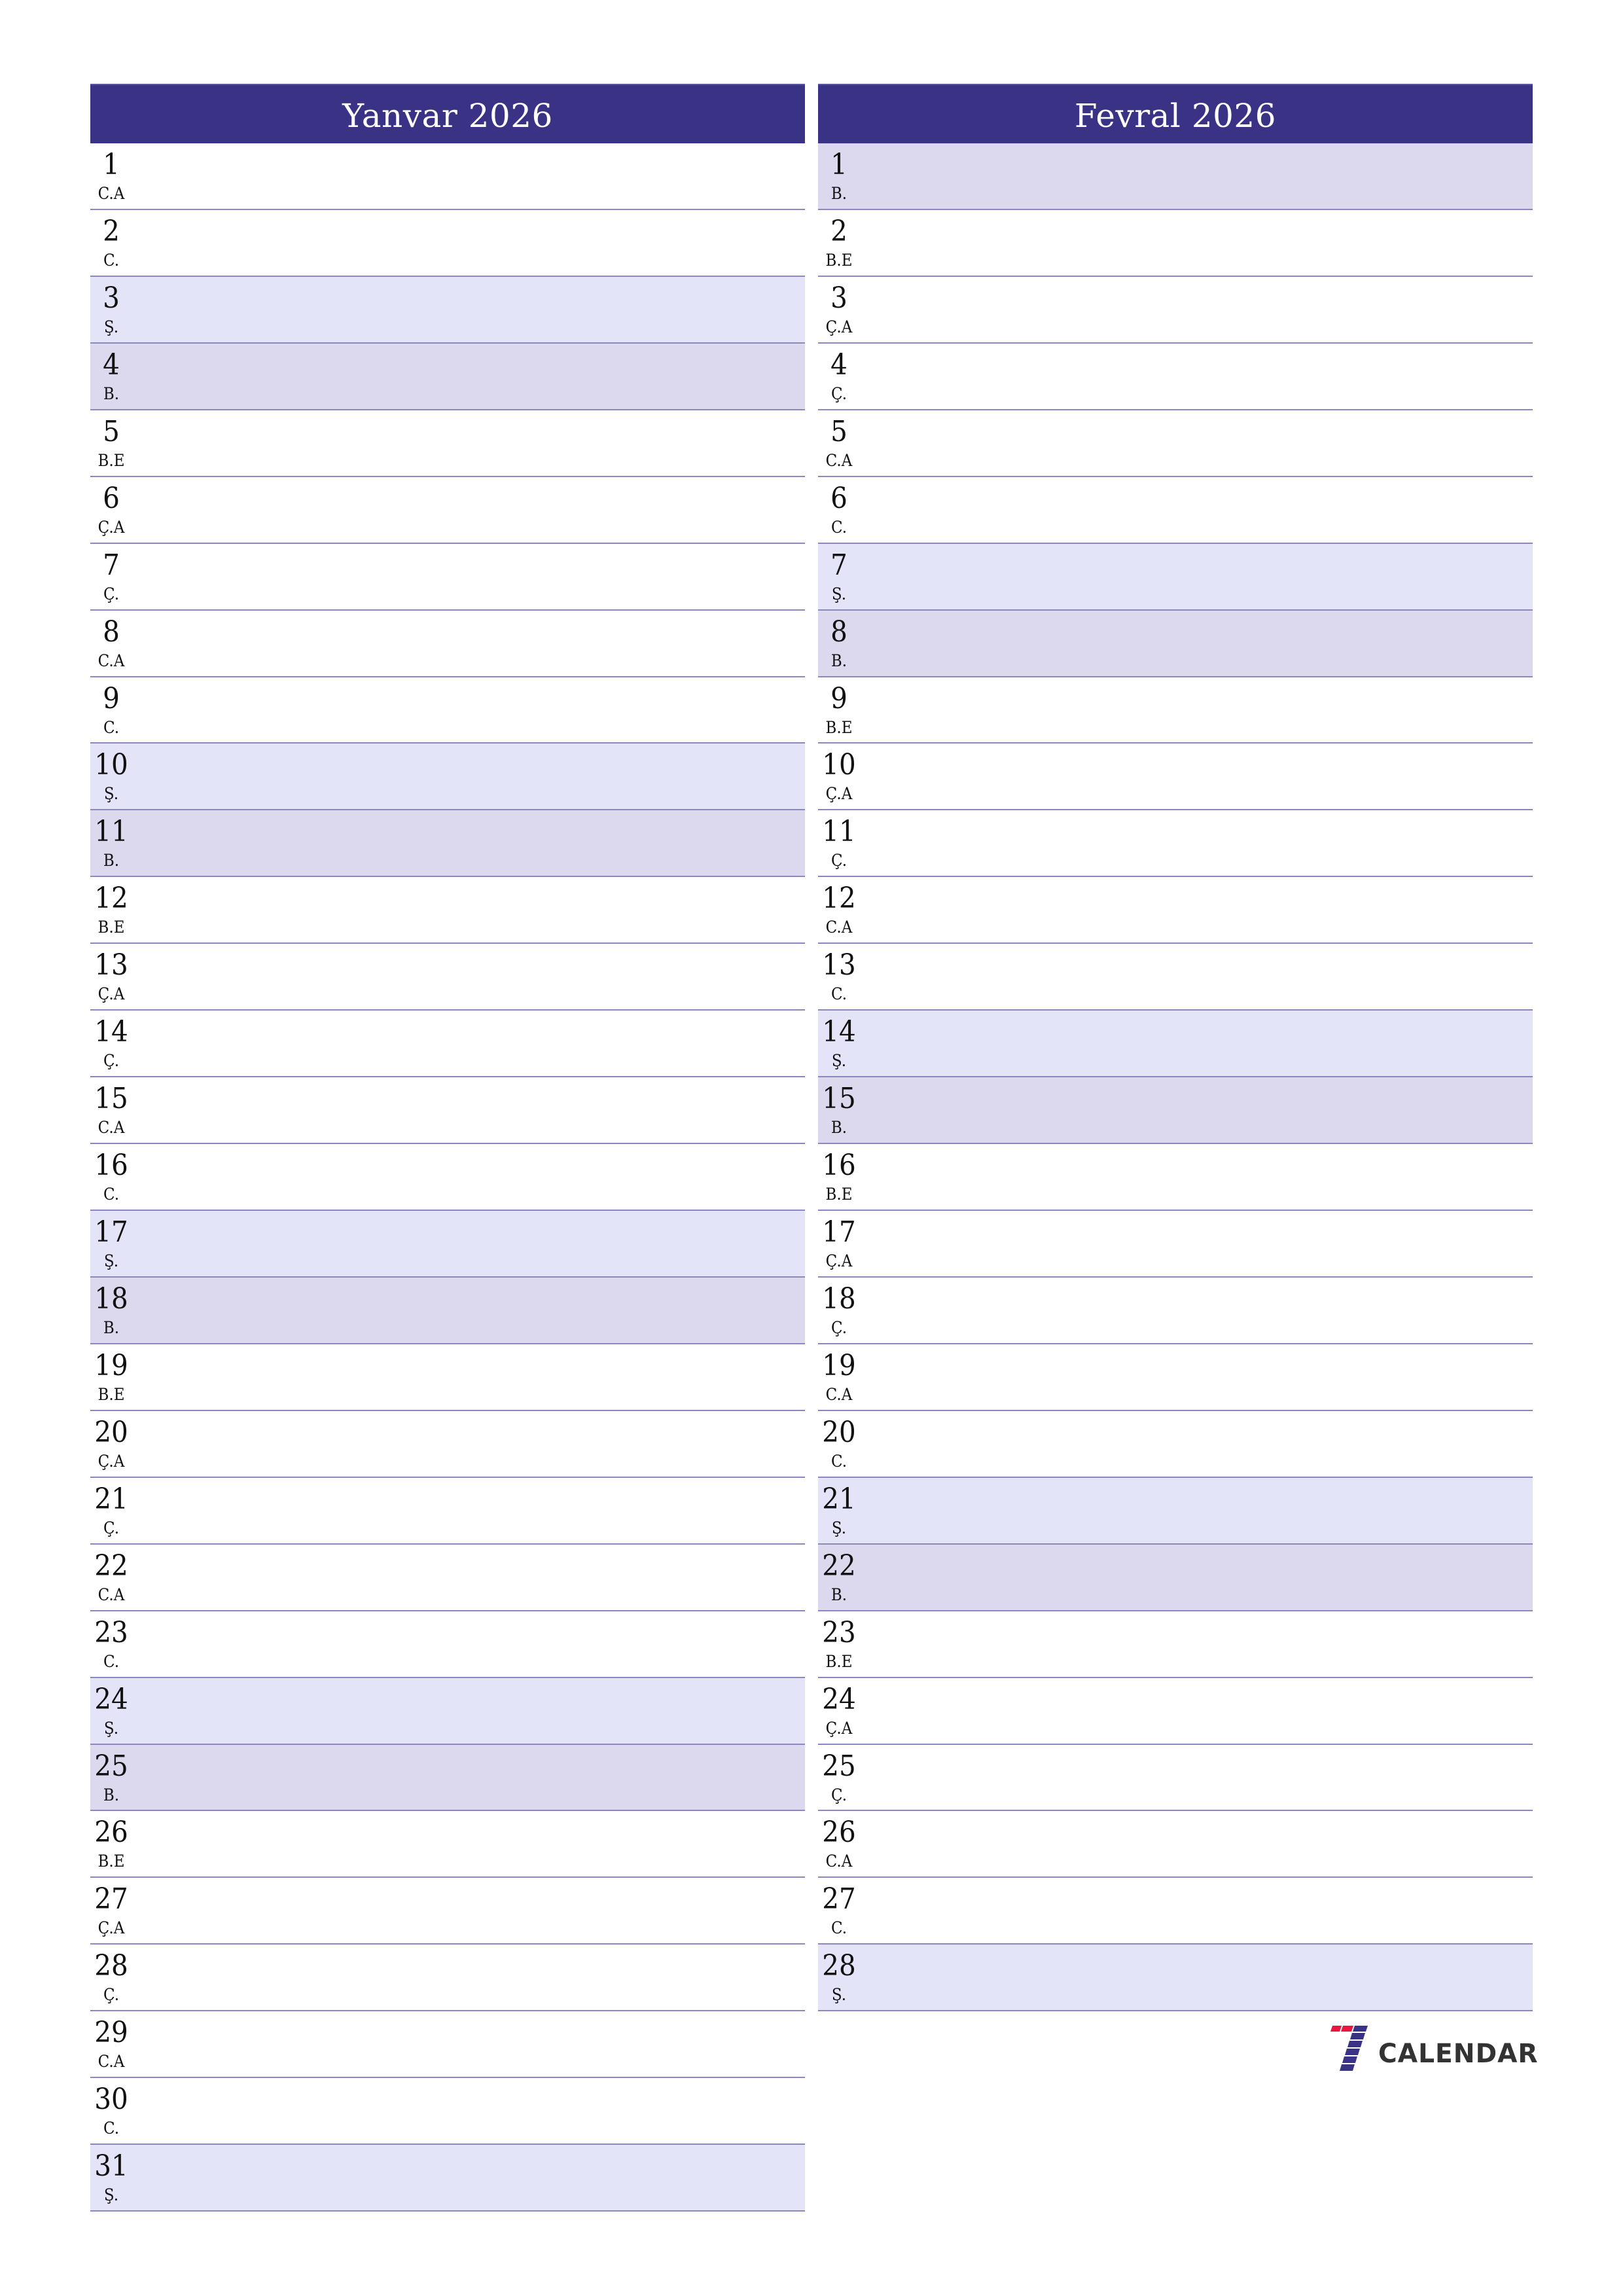 The height and width of the screenshot is (2296, 1623). I want to click on day-row: 4 B., so click(447, 376).